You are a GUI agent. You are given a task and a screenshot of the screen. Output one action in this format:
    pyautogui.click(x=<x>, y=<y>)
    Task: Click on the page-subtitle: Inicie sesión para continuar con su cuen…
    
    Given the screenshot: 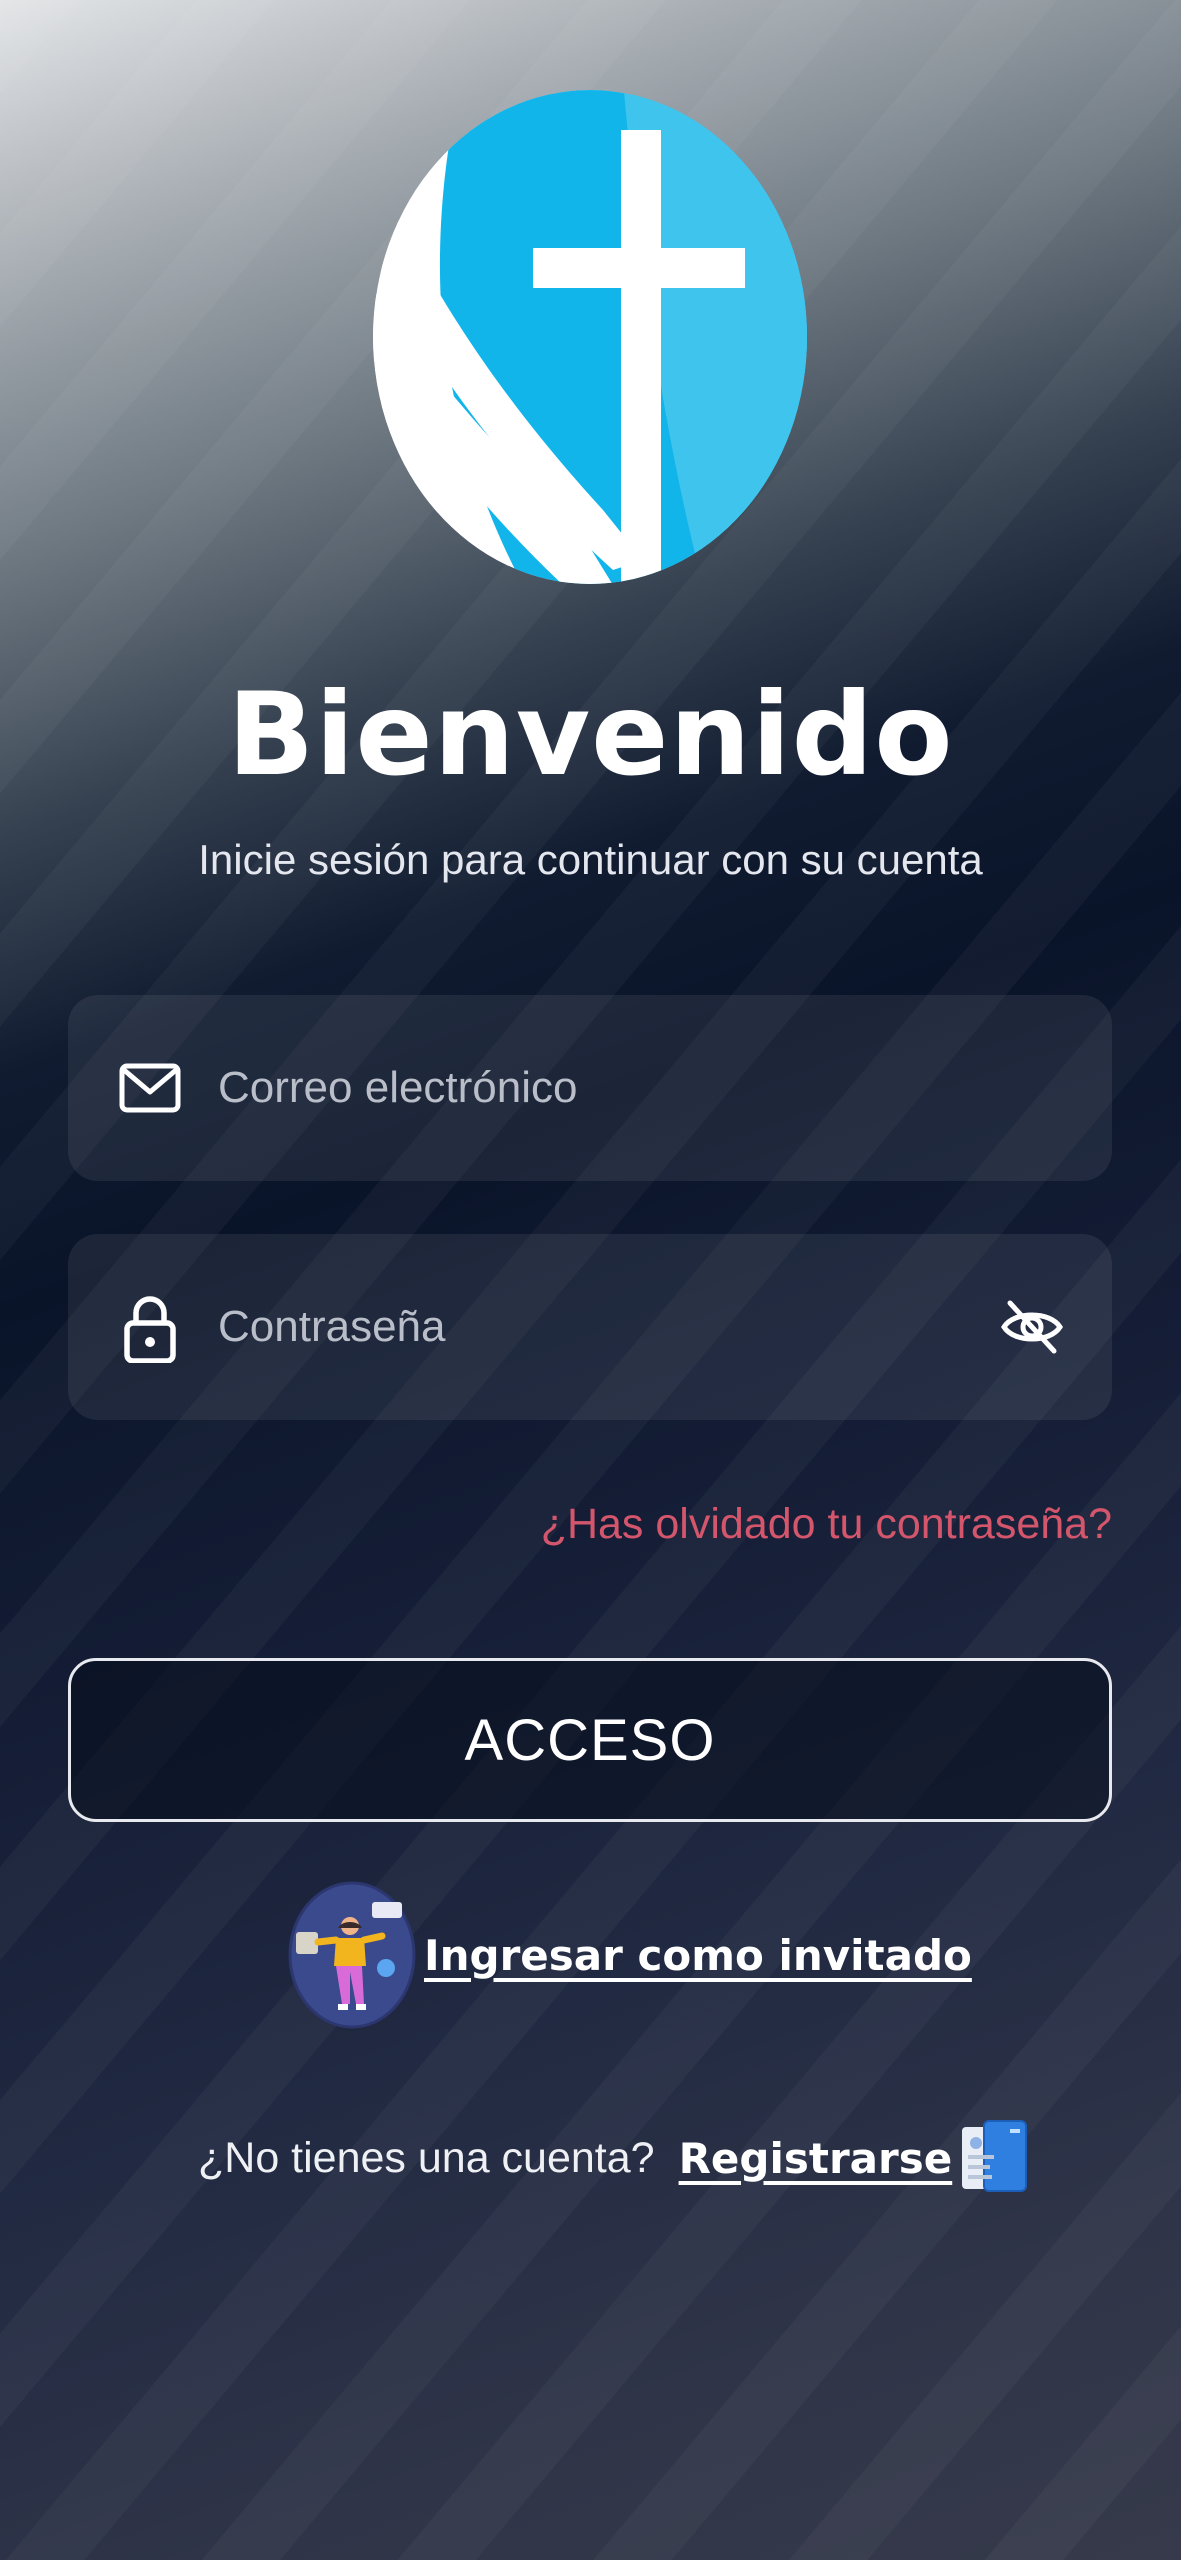 What is the action you would take?
    pyautogui.click(x=590, y=859)
    